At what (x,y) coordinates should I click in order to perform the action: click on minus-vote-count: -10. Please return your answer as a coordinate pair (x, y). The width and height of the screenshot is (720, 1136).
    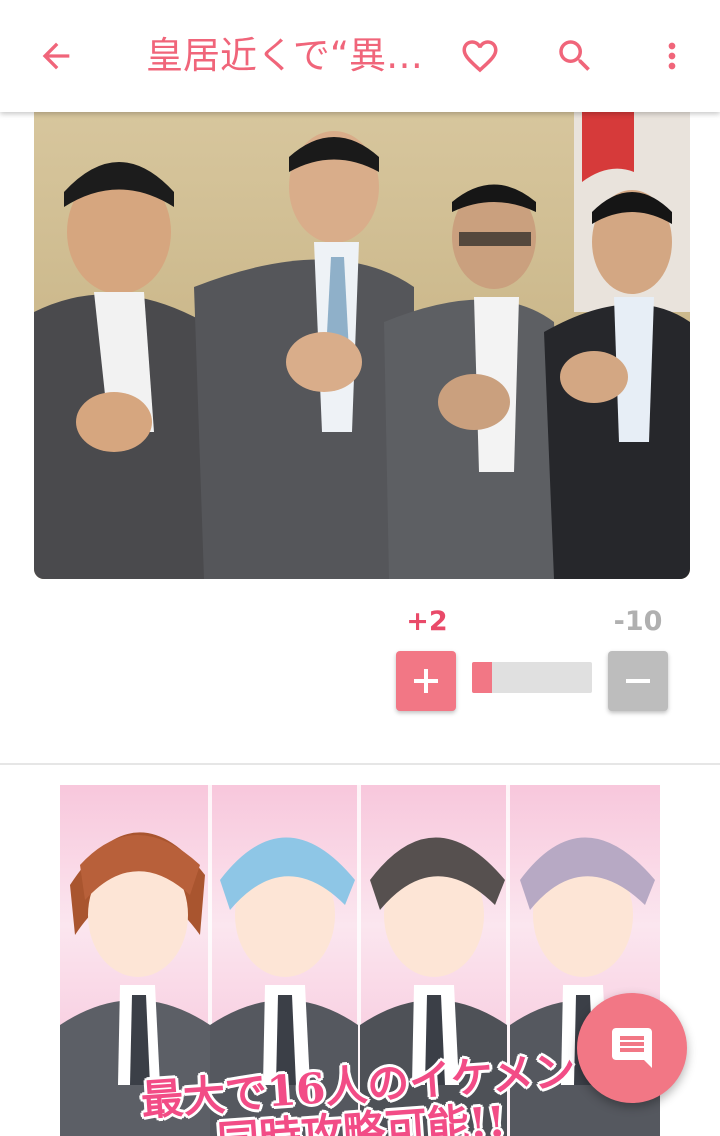
    Looking at the image, I should click on (638, 621).